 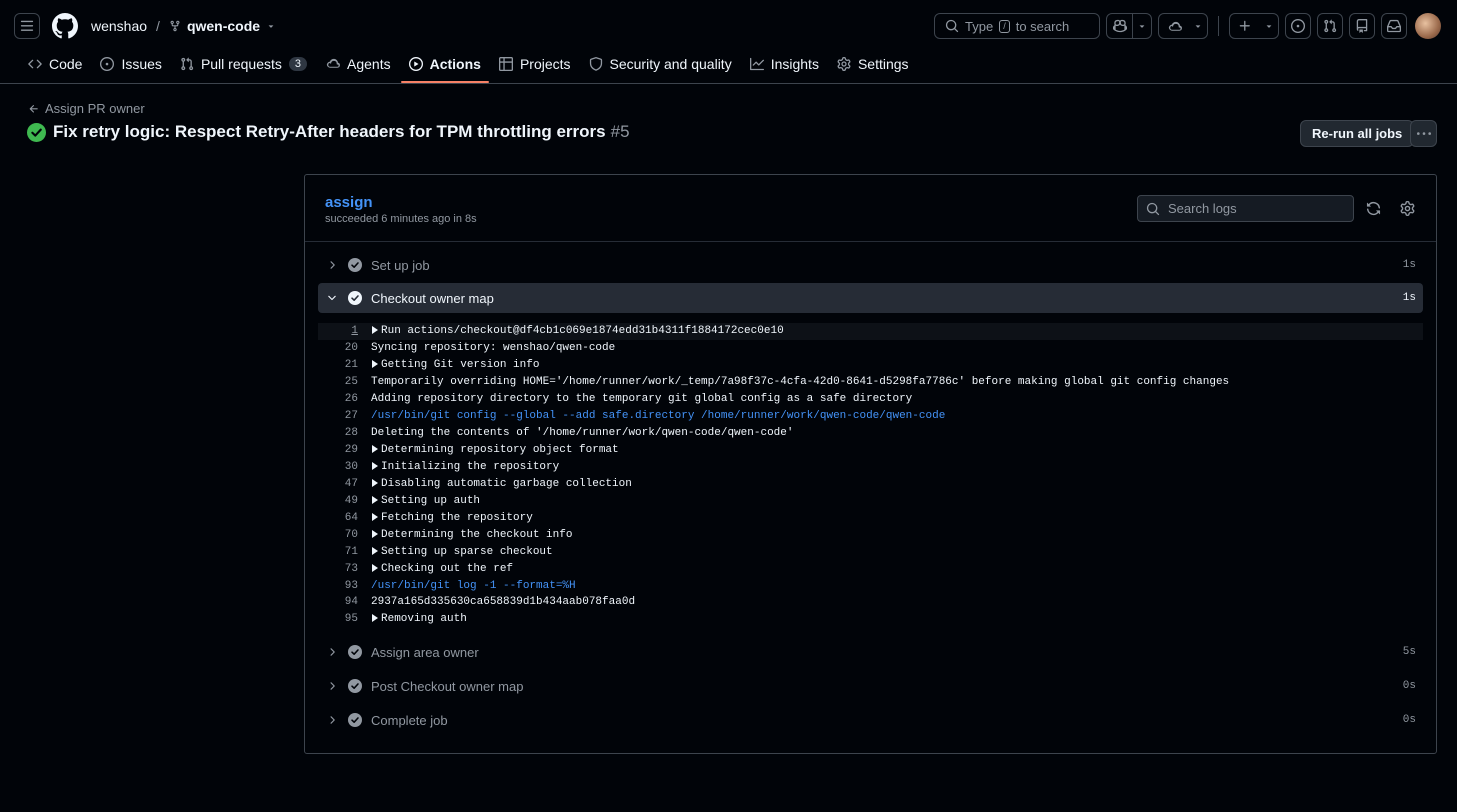 What do you see at coordinates (338, 501) in the screenshot?
I see `line-number: 49` at bounding box center [338, 501].